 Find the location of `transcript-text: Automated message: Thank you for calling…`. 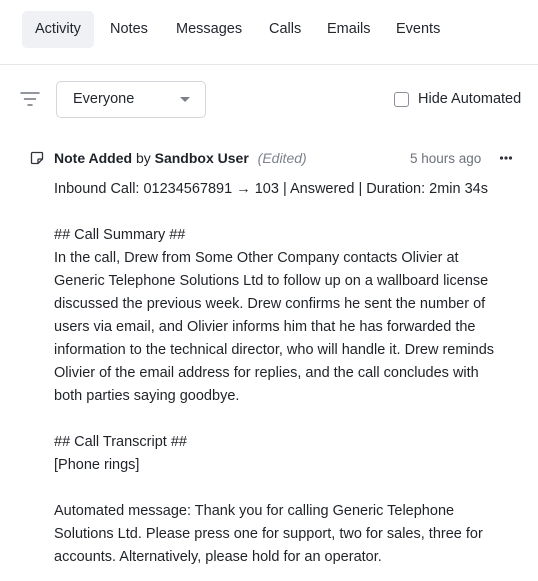

transcript-text: Automated message: Thank you for calling… is located at coordinates (254, 511).